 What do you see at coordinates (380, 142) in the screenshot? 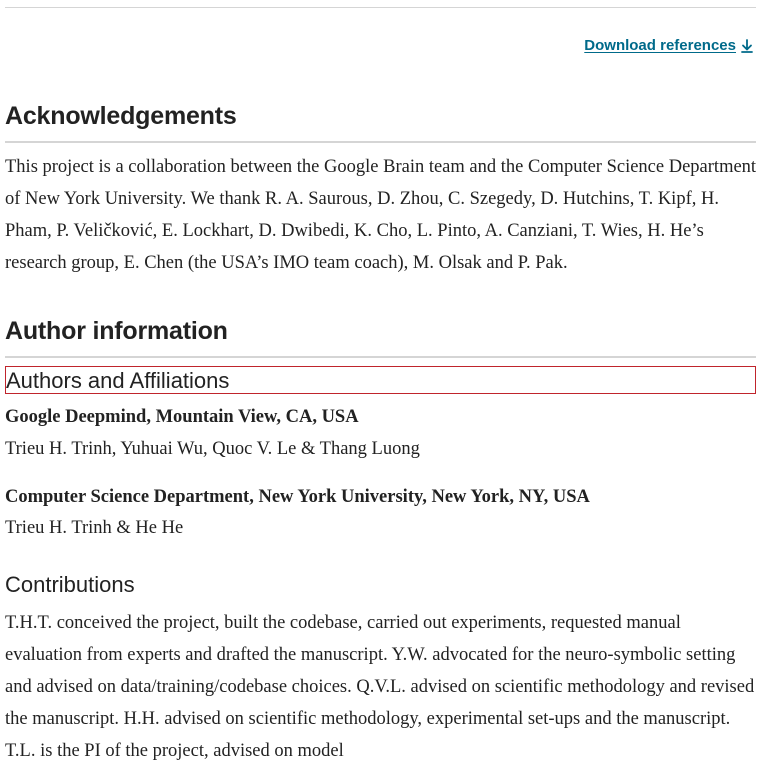
I see `acknowledgements-divider` at bounding box center [380, 142].